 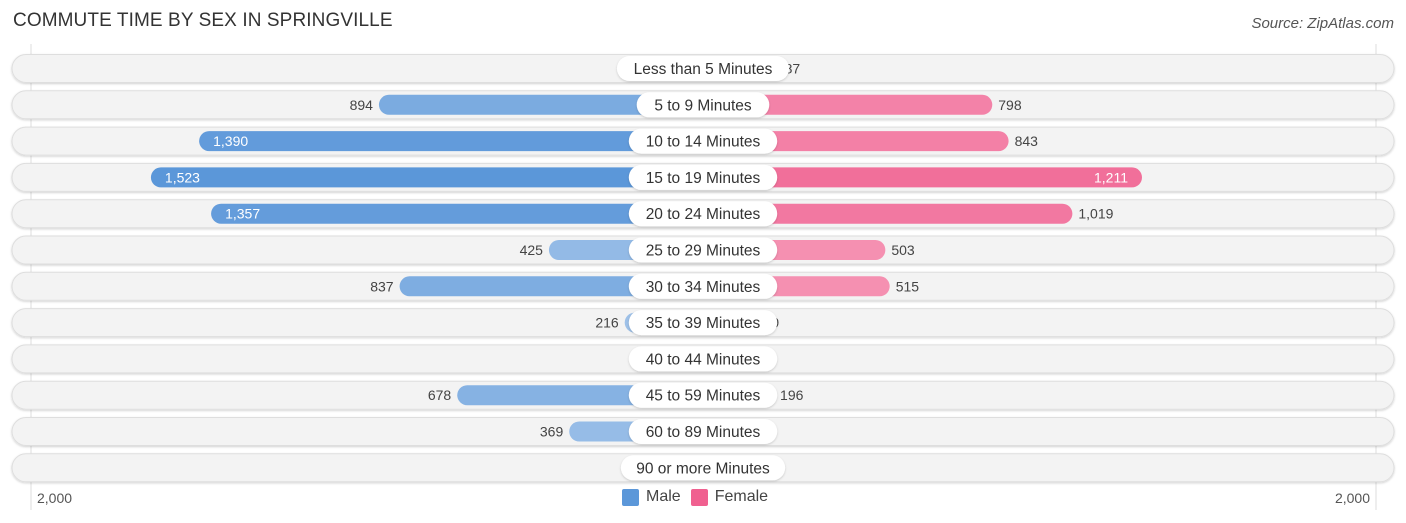 What do you see at coordinates (362, 105) in the screenshot?
I see `male-value-label: 894` at bounding box center [362, 105].